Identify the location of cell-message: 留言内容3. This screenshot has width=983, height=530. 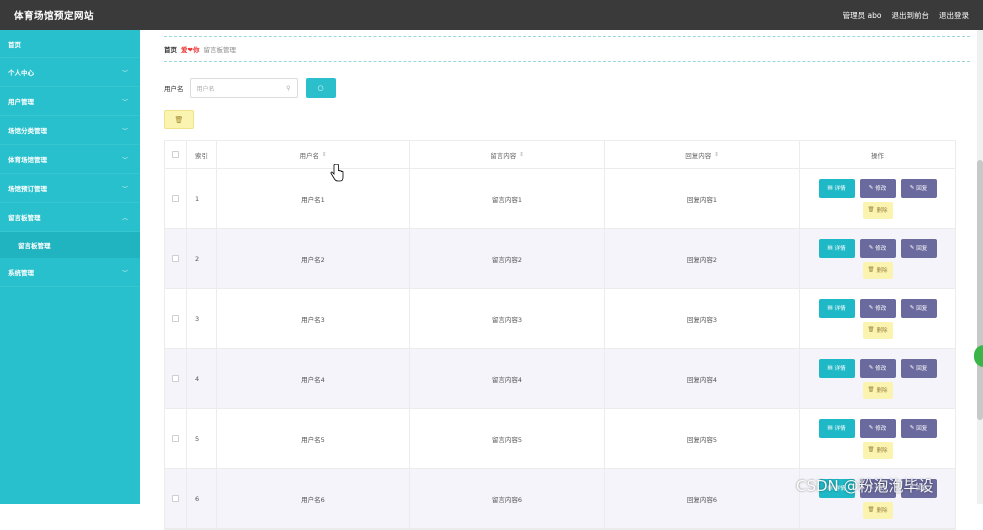
(507, 318).